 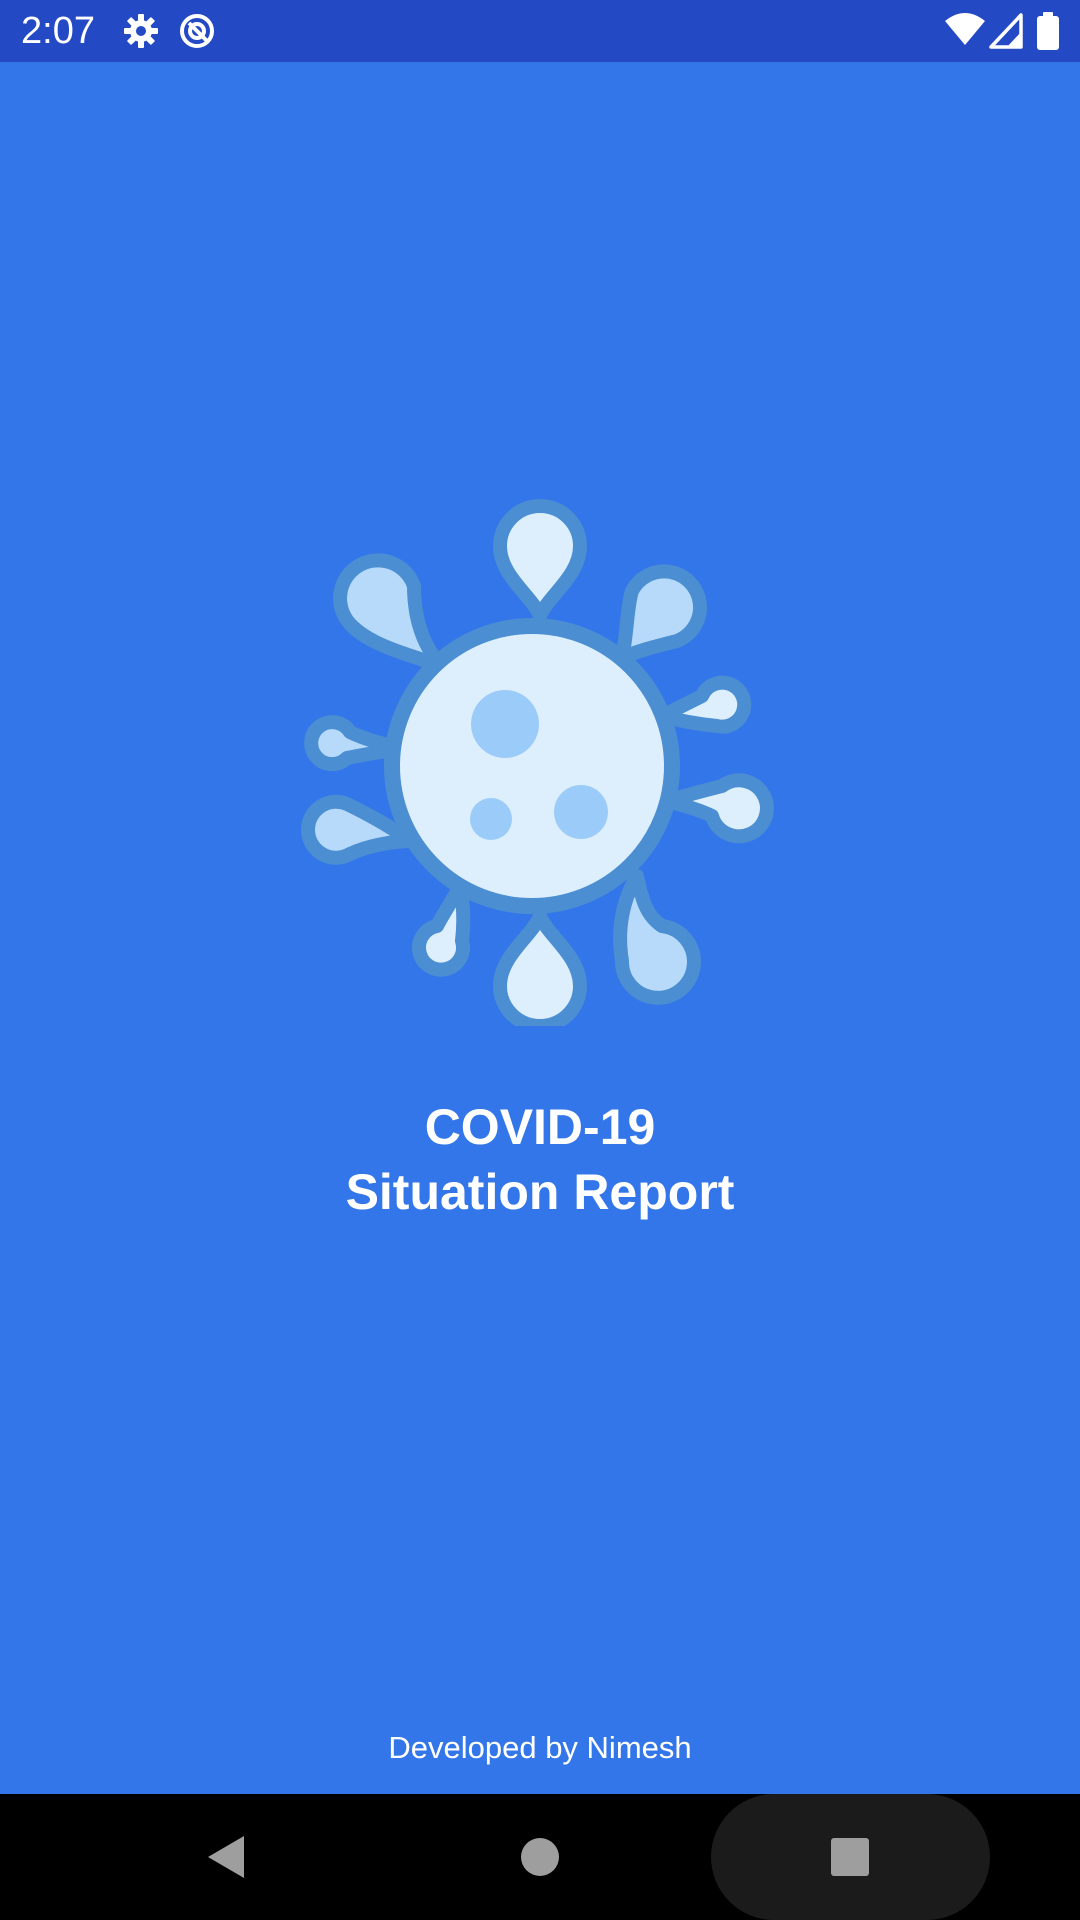 What do you see at coordinates (141, 31) in the screenshot?
I see `gear-icon` at bounding box center [141, 31].